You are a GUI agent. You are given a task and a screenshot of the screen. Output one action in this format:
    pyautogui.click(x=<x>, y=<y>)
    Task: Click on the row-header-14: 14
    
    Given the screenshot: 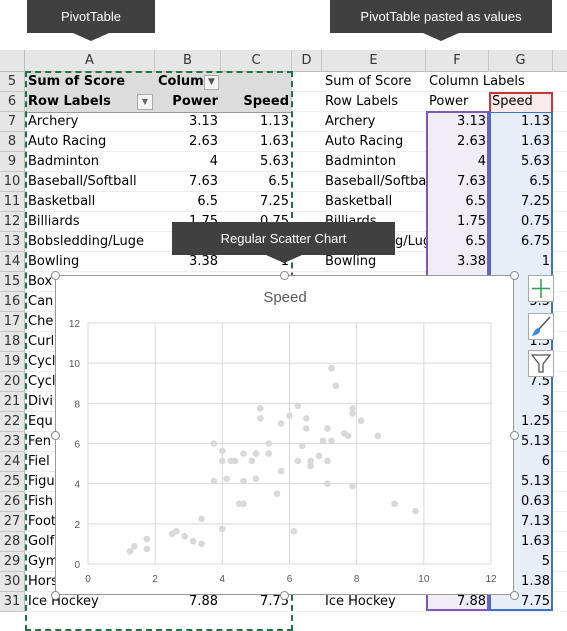 What is the action you would take?
    pyautogui.click(x=12, y=262)
    